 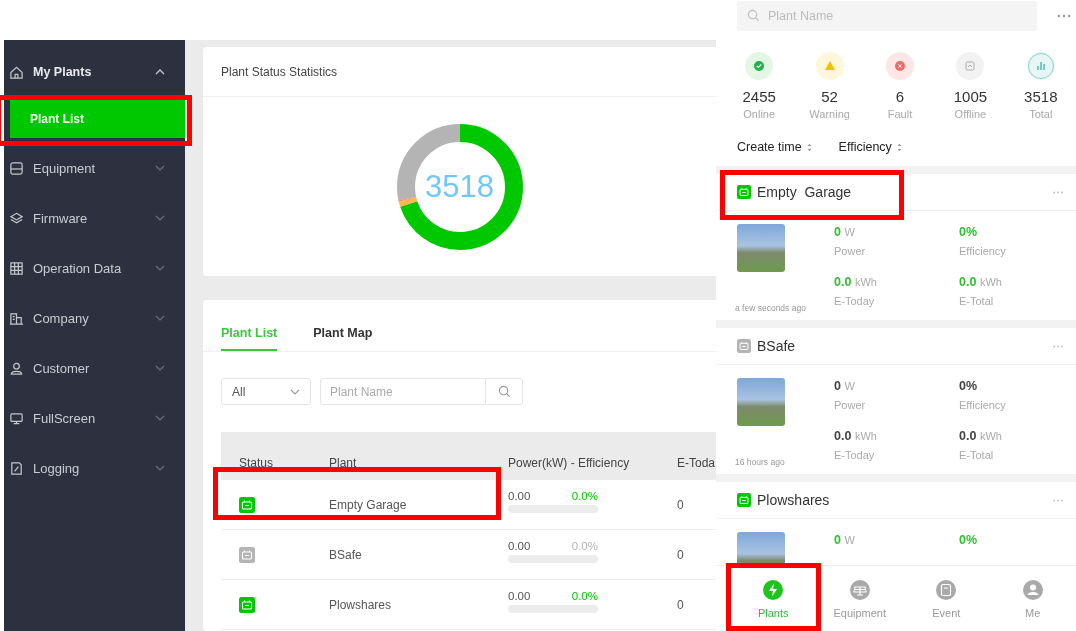 I want to click on sidebar-item: FullScreen, so click(x=94, y=418).